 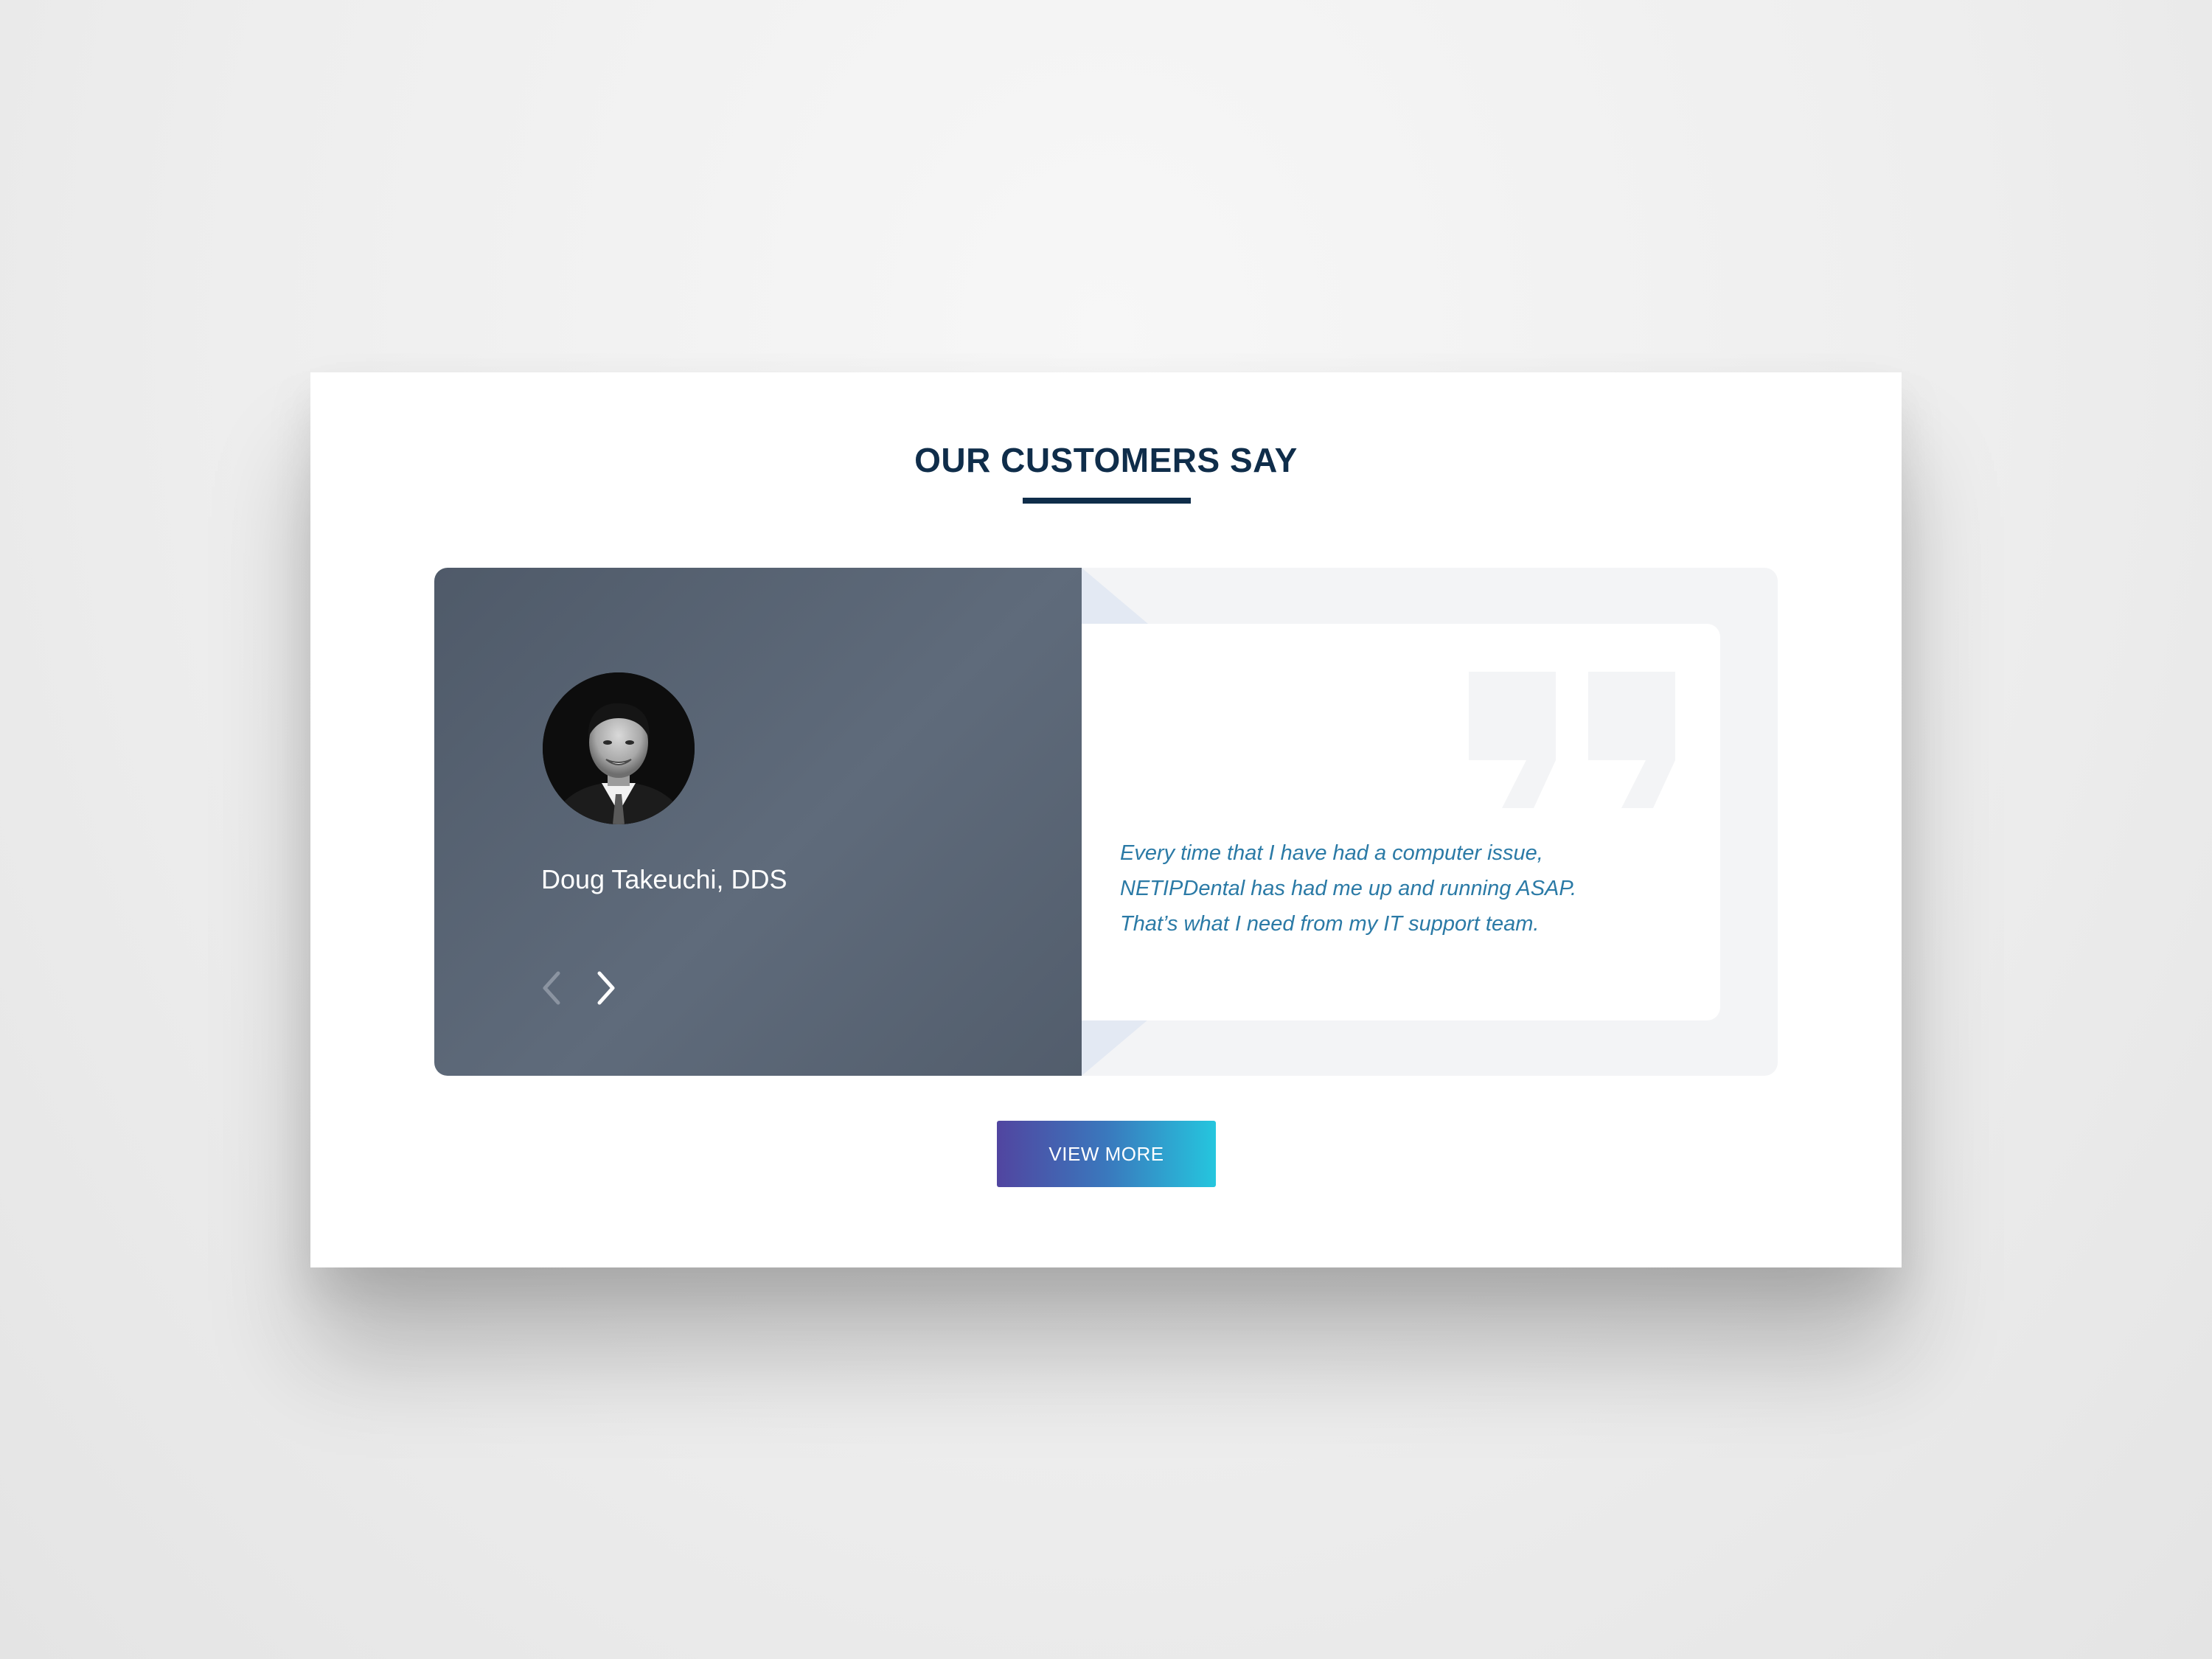 I want to click on title-underline, so click(x=1107, y=501).